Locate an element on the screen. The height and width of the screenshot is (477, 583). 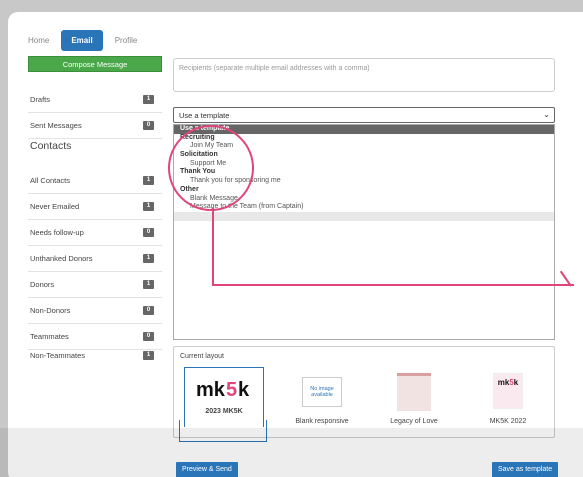
annotation-circle is located at coordinates (211, 168).